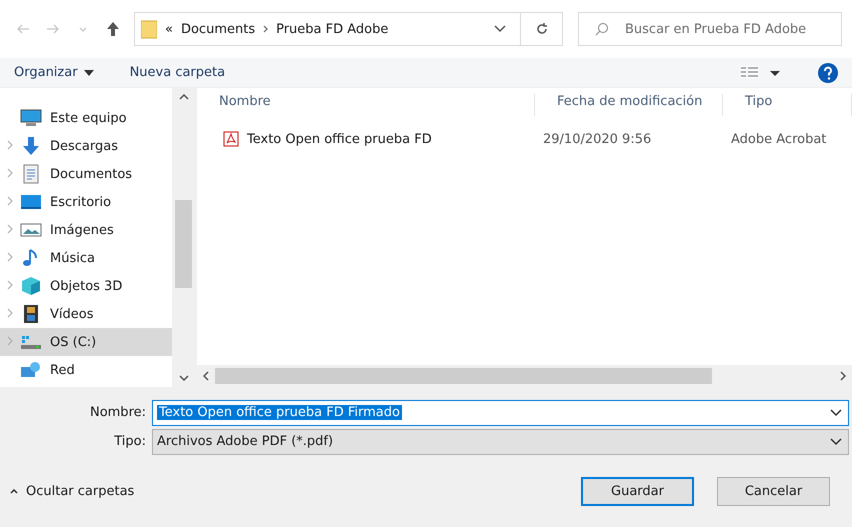  What do you see at coordinates (265, 29) in the screenshot?
I see `chevron-right-icon` at bounding box center [265, 29].